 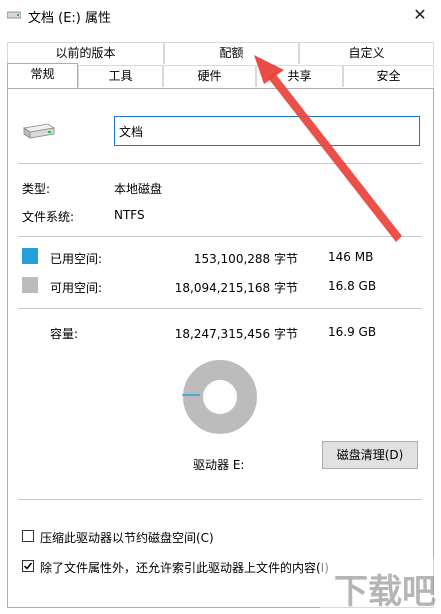 I want to click on free-space-ring, so click(x=220, y=397).